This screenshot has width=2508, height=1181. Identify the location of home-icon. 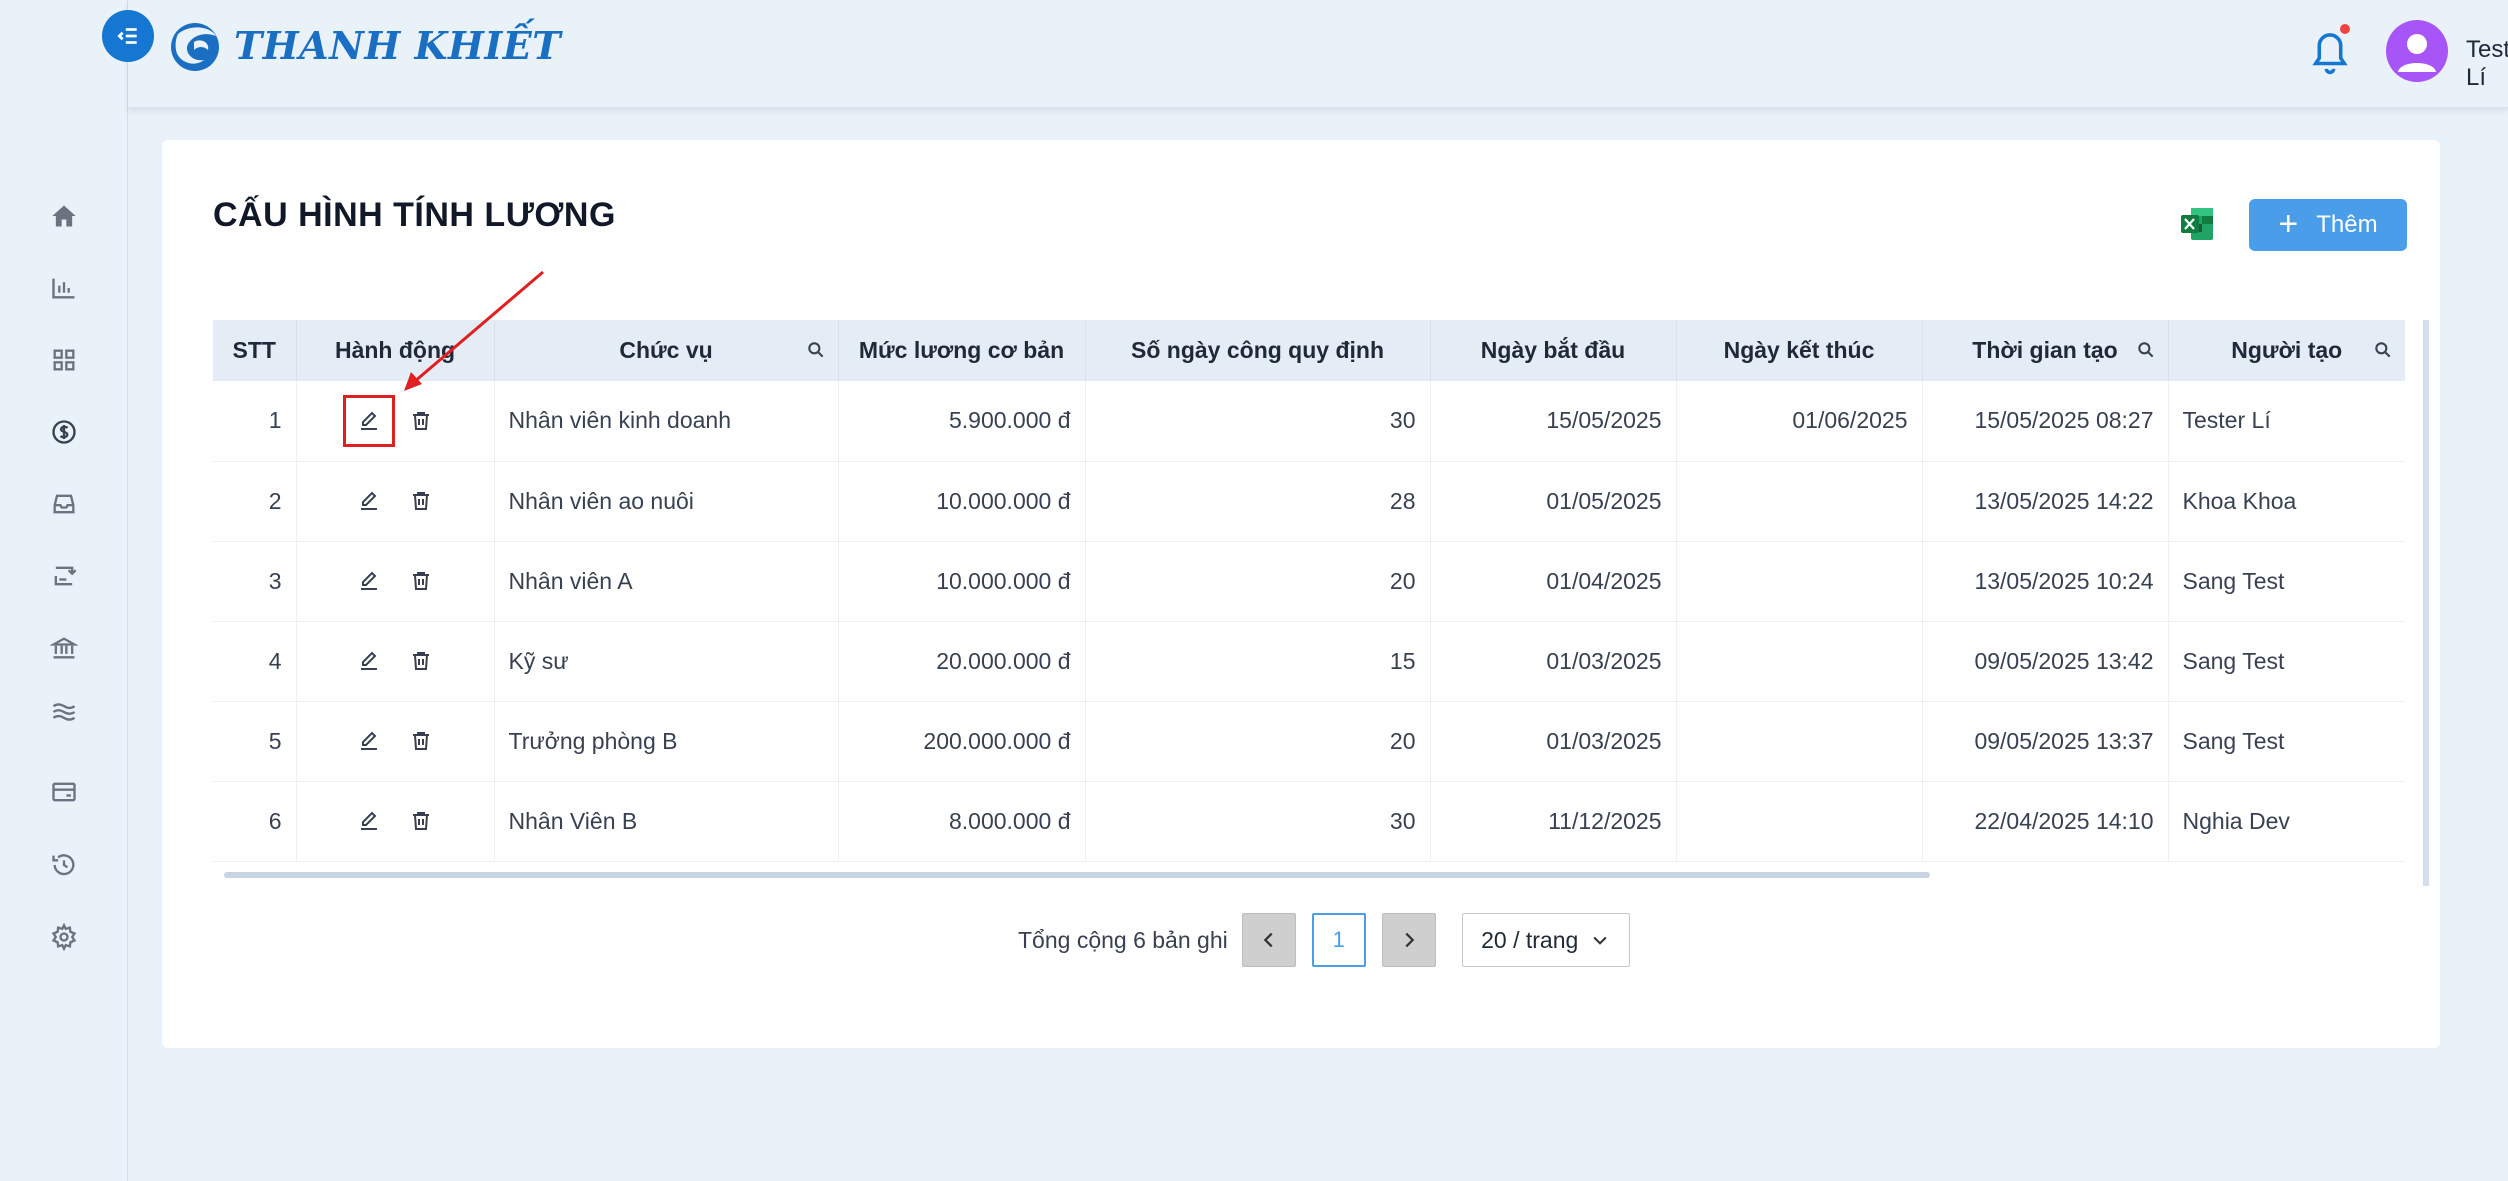
(64, 216).